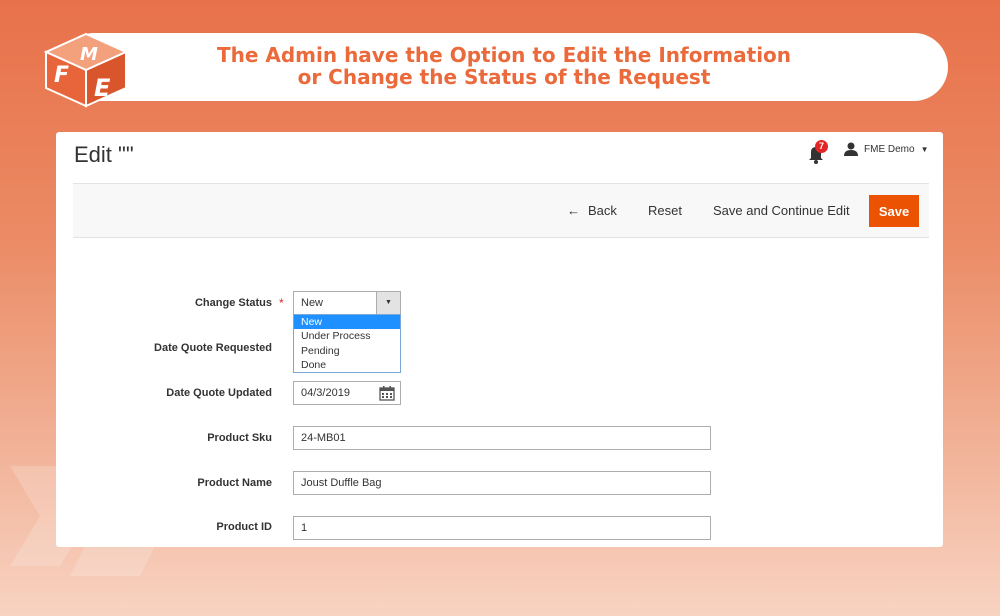 The width and height of the screenshot is (1000, 616). What do you see at coordinates (104, 154) in the screenshot?
I see `page-title: Edit ""` at bounding box center [104, 154].